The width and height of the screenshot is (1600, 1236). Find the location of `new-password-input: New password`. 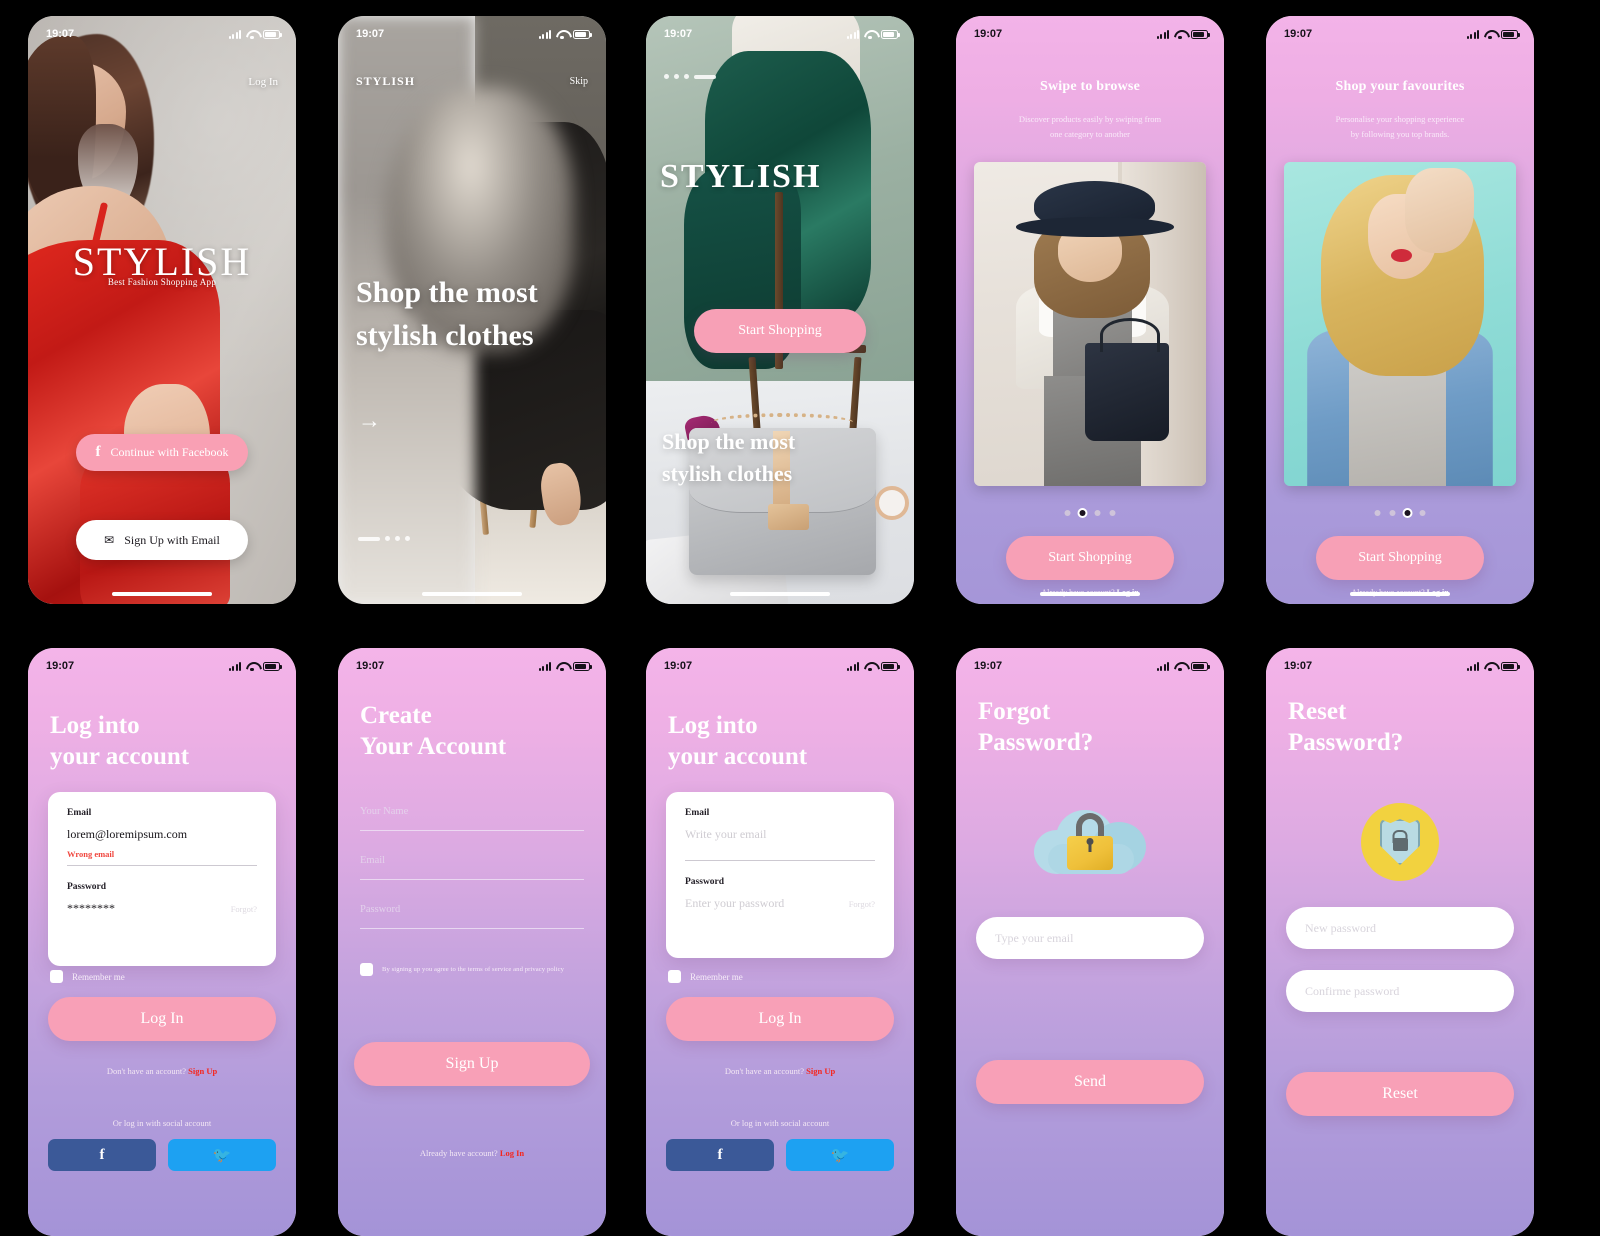

new-password-input: New password is located at coordinates (1400, 928).